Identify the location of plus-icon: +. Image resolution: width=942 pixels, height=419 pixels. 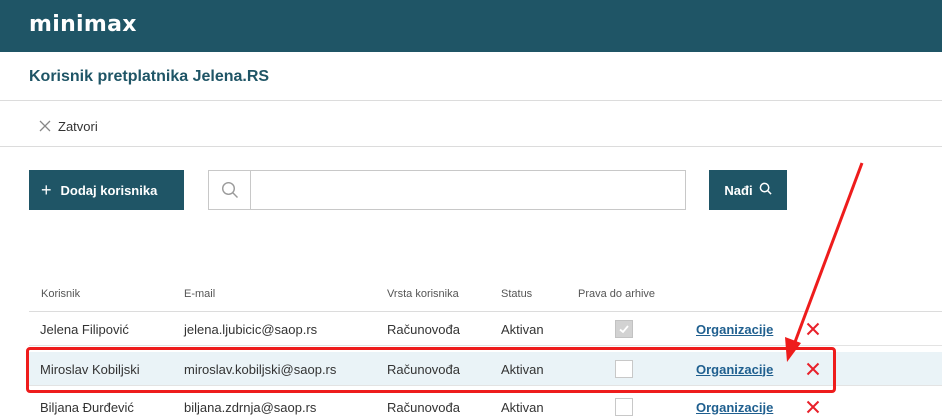
(46, 190).